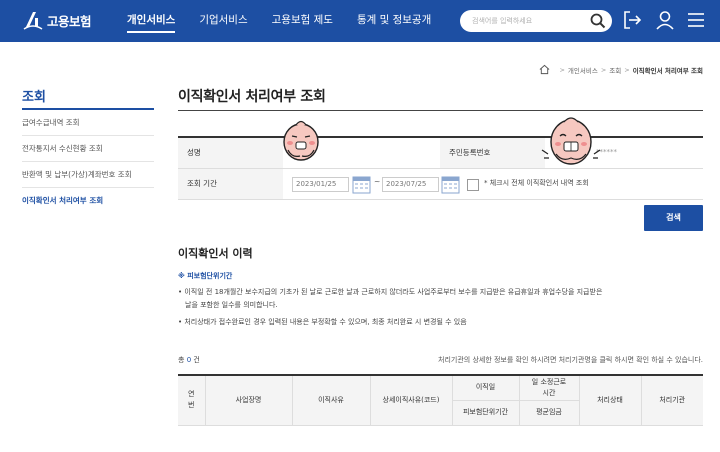 The image size is (720, 452). What do you see at coordinates (671, 400) in the screenshot?
I see `col-header-agency: 처리기관` at bounding box center [671, 400].